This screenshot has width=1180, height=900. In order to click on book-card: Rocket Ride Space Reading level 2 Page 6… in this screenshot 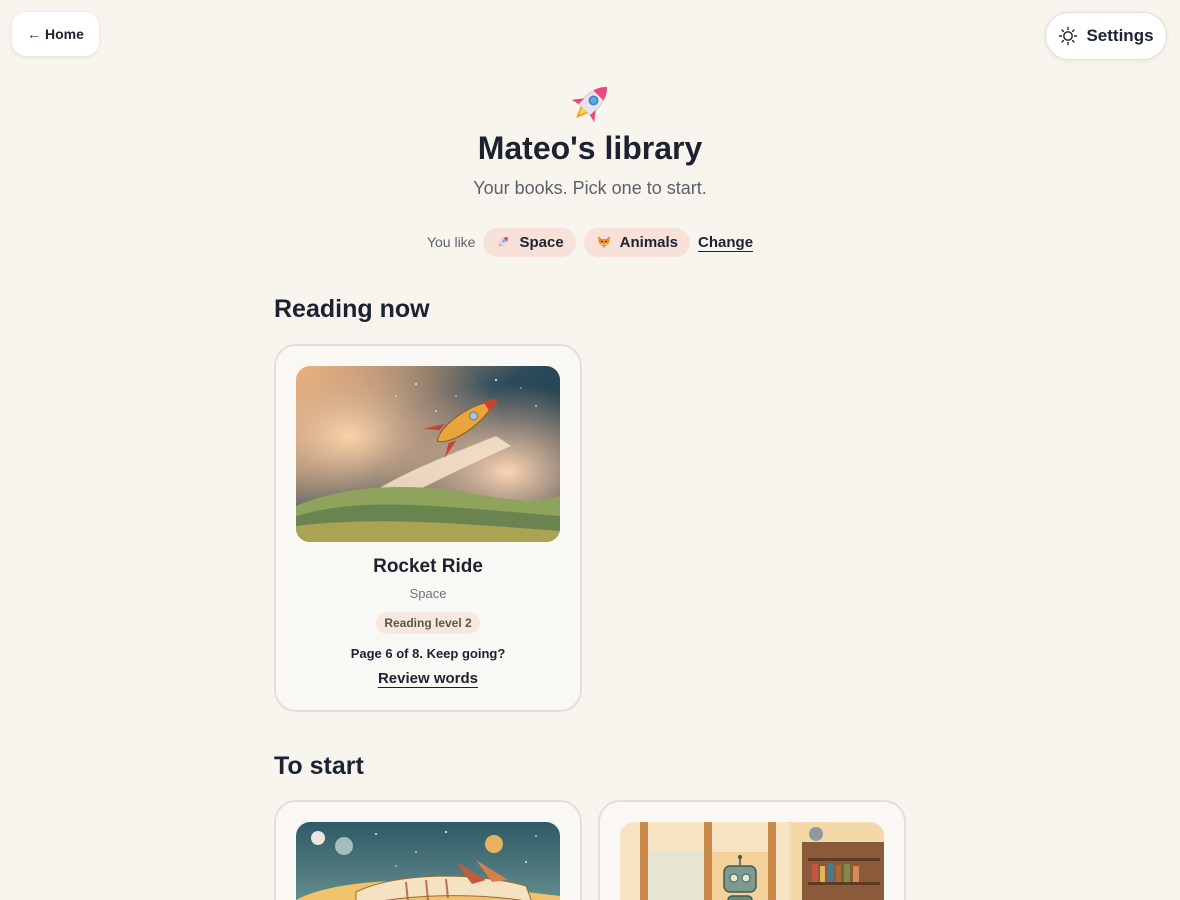, I will do `click(428, 528)`.